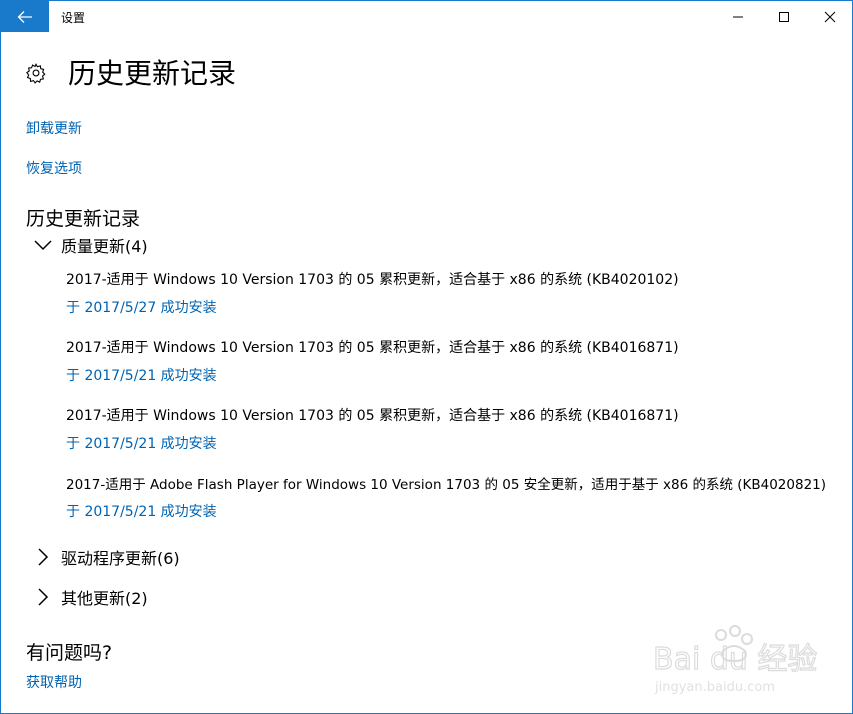 The height and width of the screenshot is (714, 853). Describe the element at coordinates (152, 73) in the screenshot. I see `page-title: 历史更新记录` at that location.